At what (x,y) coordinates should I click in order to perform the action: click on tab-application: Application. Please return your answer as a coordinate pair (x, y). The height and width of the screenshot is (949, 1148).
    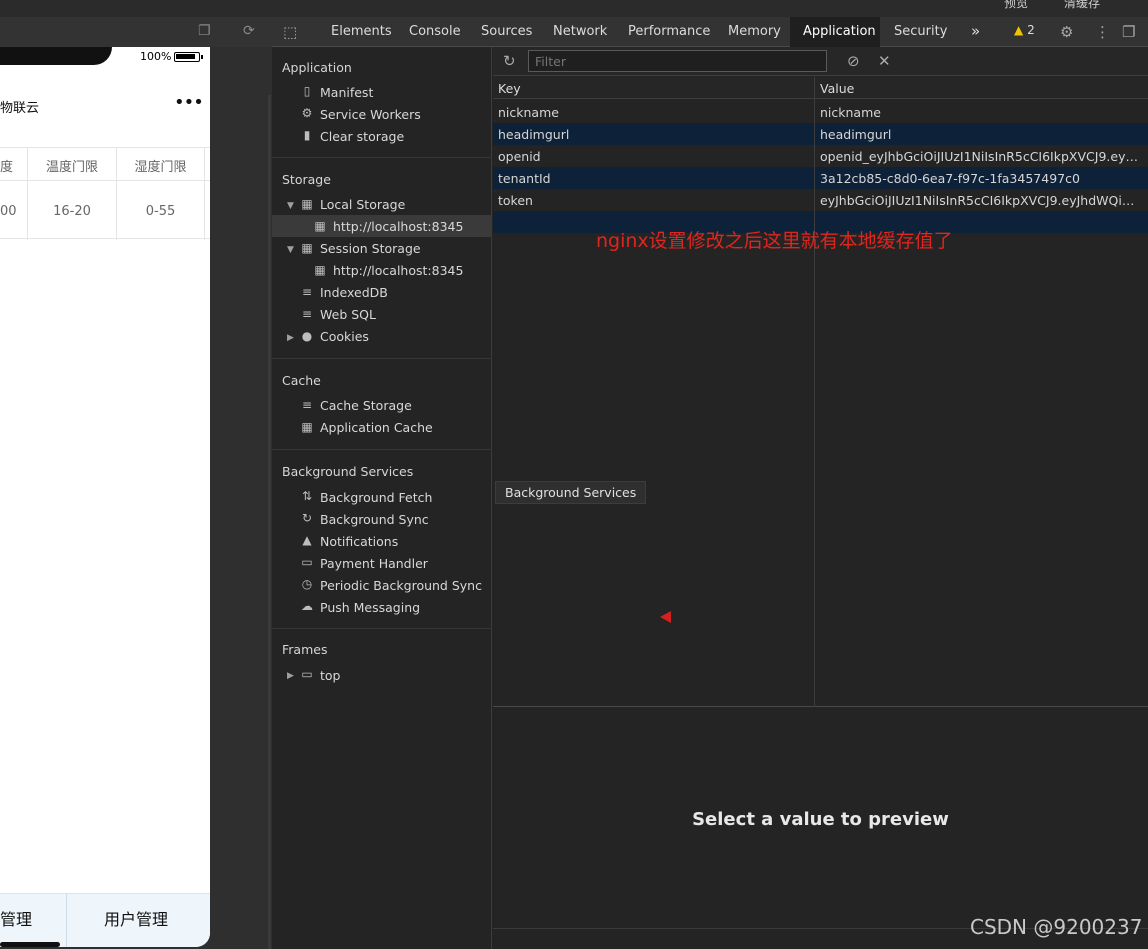
    Looking at the image, I should click on (835, 32).